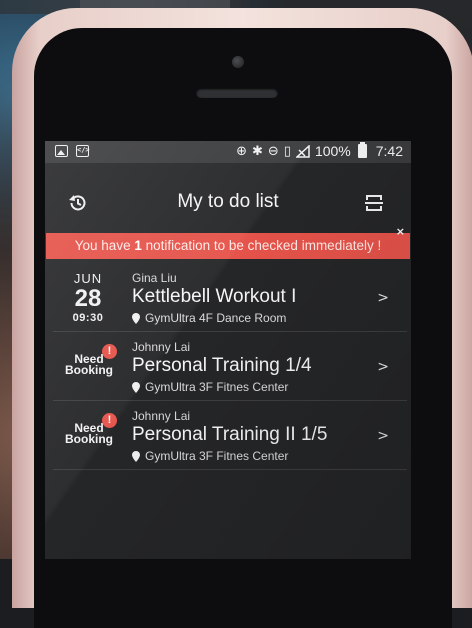 This screenshot has height=628, width=472. I want to click on close-icon: ×, so click(400, 231).